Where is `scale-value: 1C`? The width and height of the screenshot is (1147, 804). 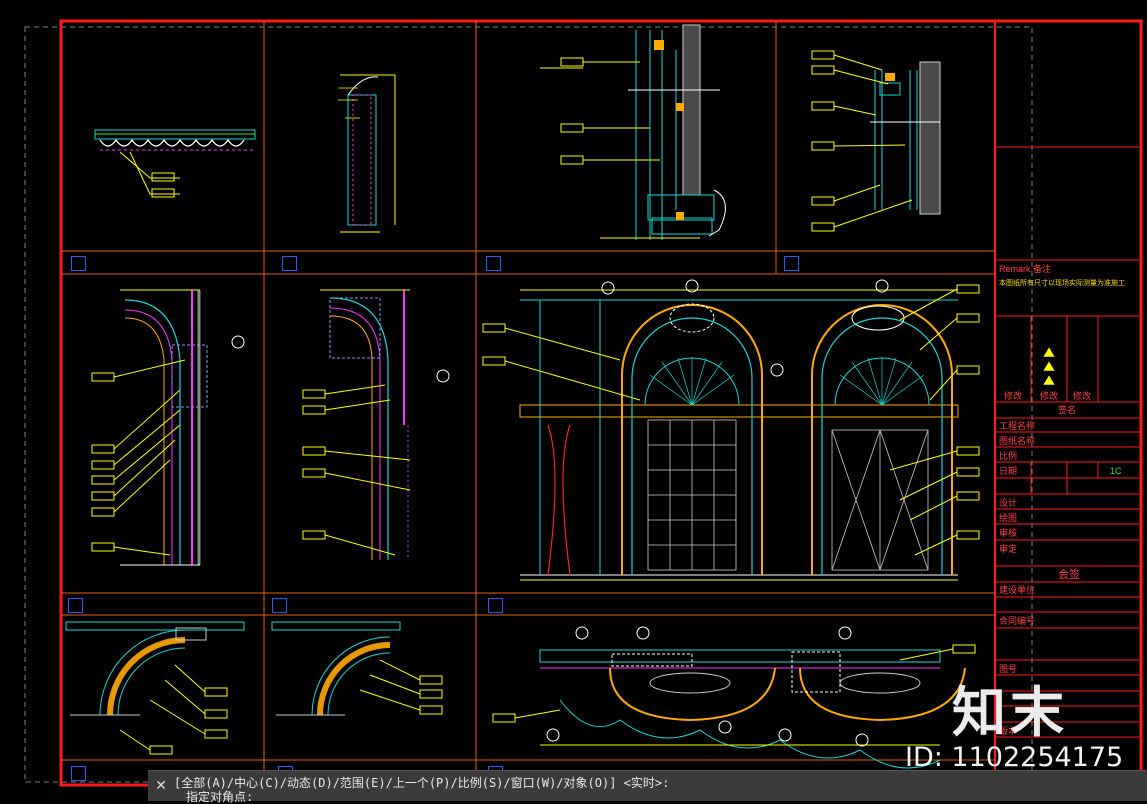
scale-value: 1C is located at coordinates (1116, 471).